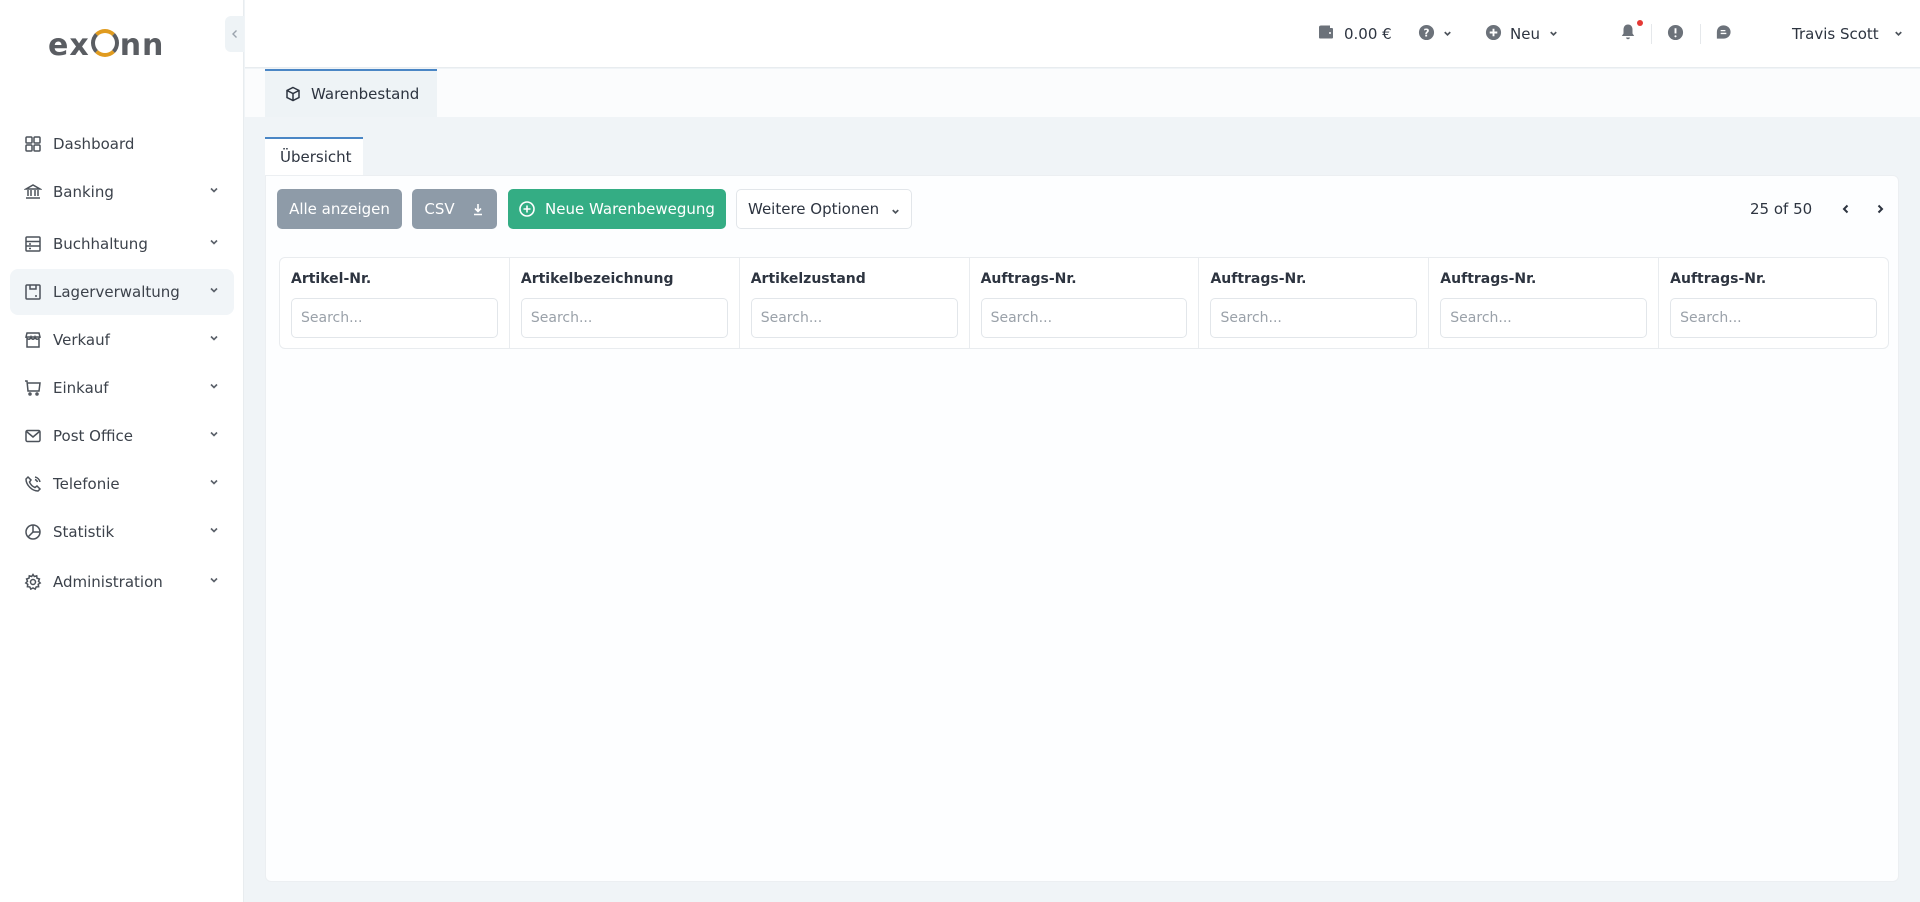 Image resolution: width=1920 pixels, height=902 pixels. I want to click on show-all-button: Alle anzeigen, so click(339, 209).